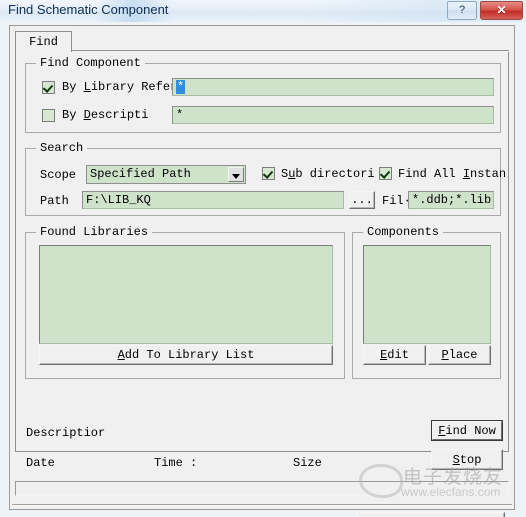 The height and width of the screenshot is (517, 526). What do you see at coordinates (94, 232) in the screenshot?
I see `found-libraries-legend: Found Libraries` at bounding box center [94, 232].